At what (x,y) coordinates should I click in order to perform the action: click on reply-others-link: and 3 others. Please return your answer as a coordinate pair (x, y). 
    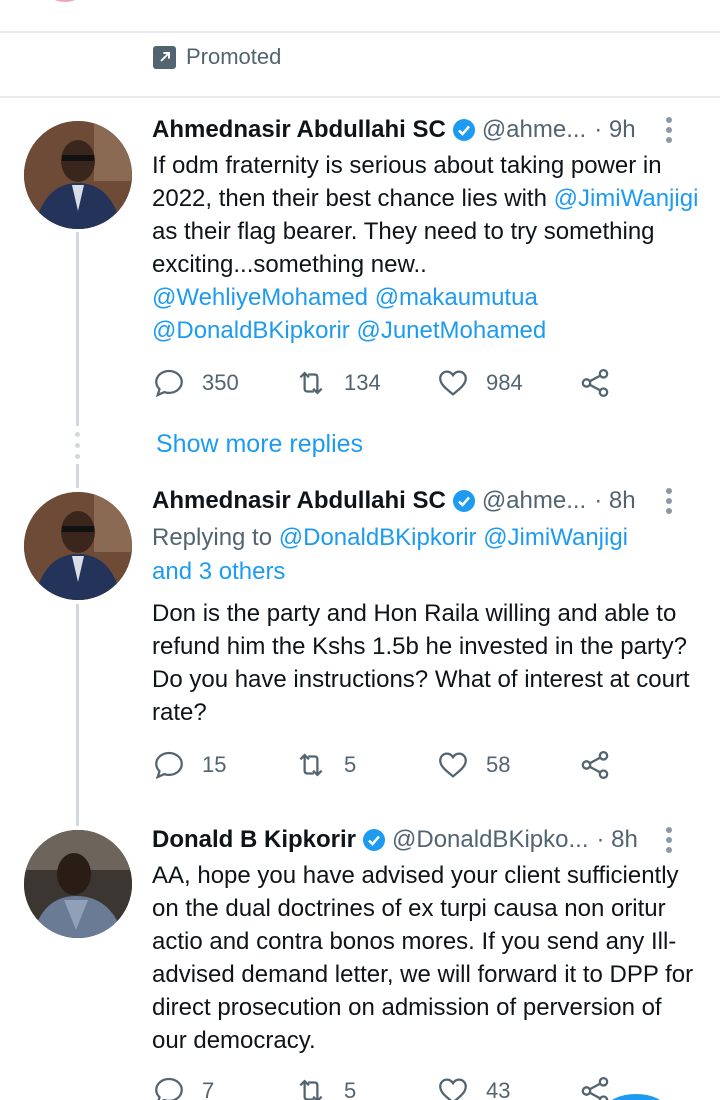
    Looking at the image, I should click on (218, 571).